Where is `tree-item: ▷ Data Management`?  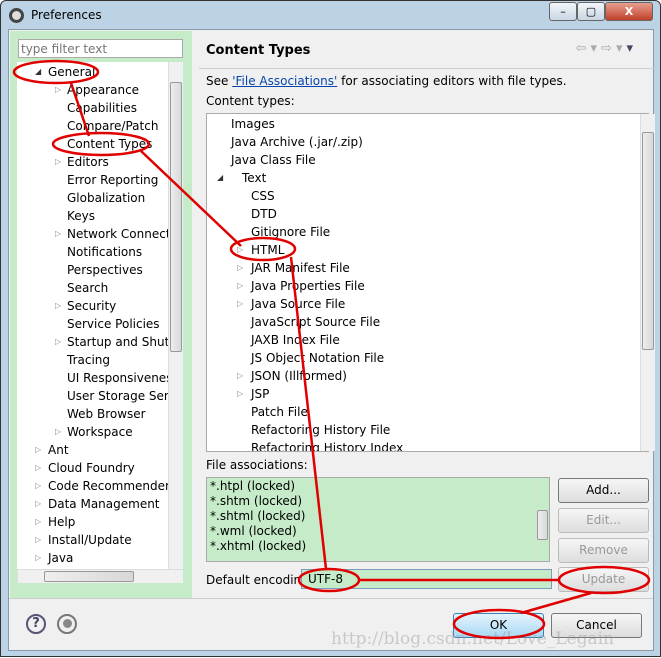
tree-item: ▷ Data Management is located at coordinates (97, 504).